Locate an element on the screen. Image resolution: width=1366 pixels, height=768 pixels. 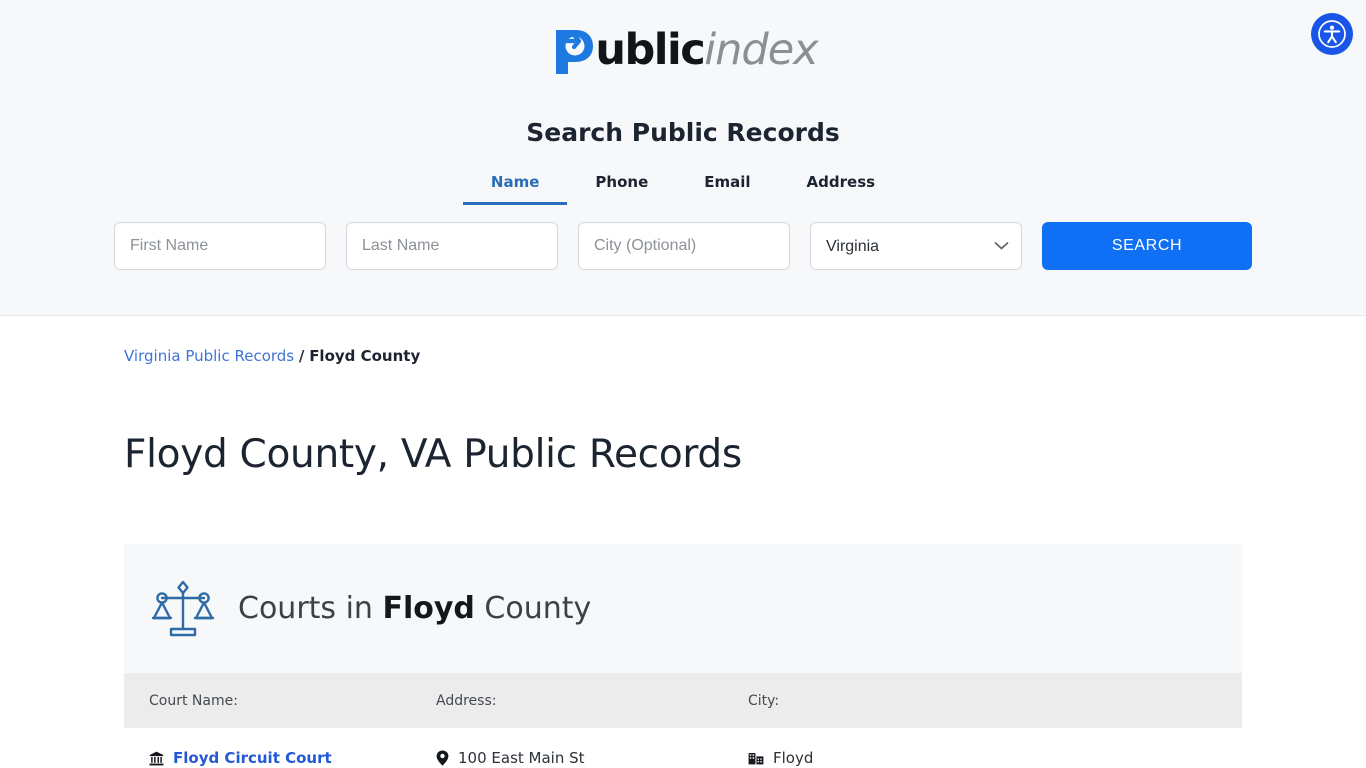
courts-title-county: Floyd is located at coordinates (428, 608).